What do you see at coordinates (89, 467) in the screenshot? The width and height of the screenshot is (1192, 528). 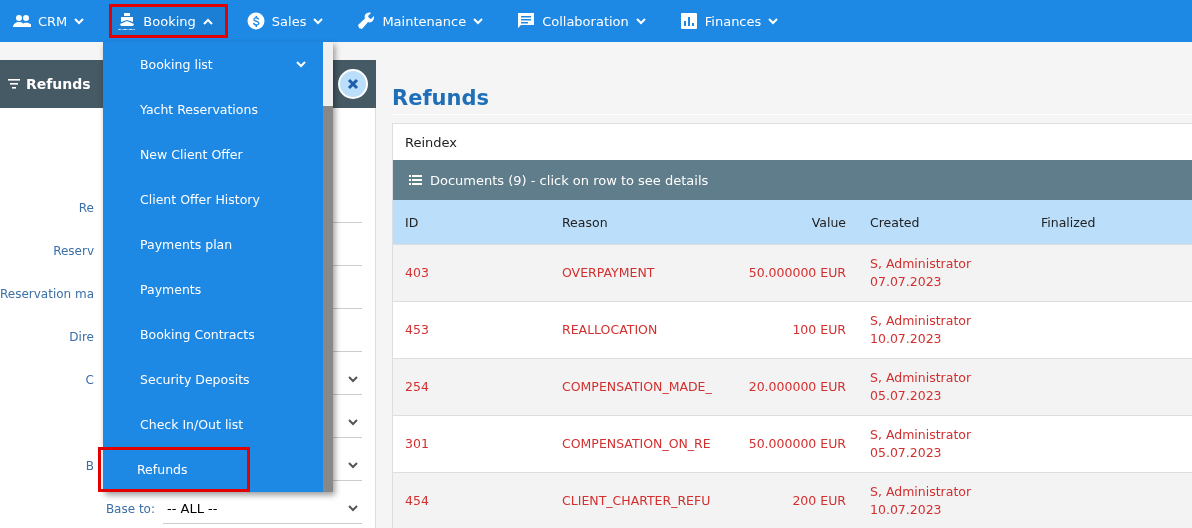 I see `field-label: B` at bounding box center [89, 467].